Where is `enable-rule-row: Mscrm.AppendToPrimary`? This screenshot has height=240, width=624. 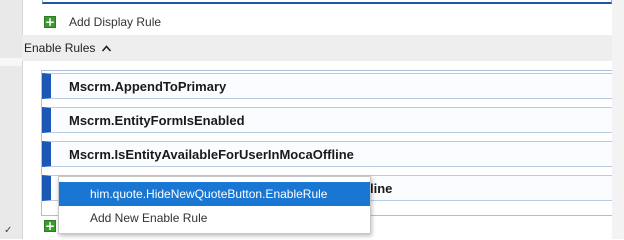 enable-rule-row: Mscrm.AppendToPrimary is located at coordinates (327, 86).